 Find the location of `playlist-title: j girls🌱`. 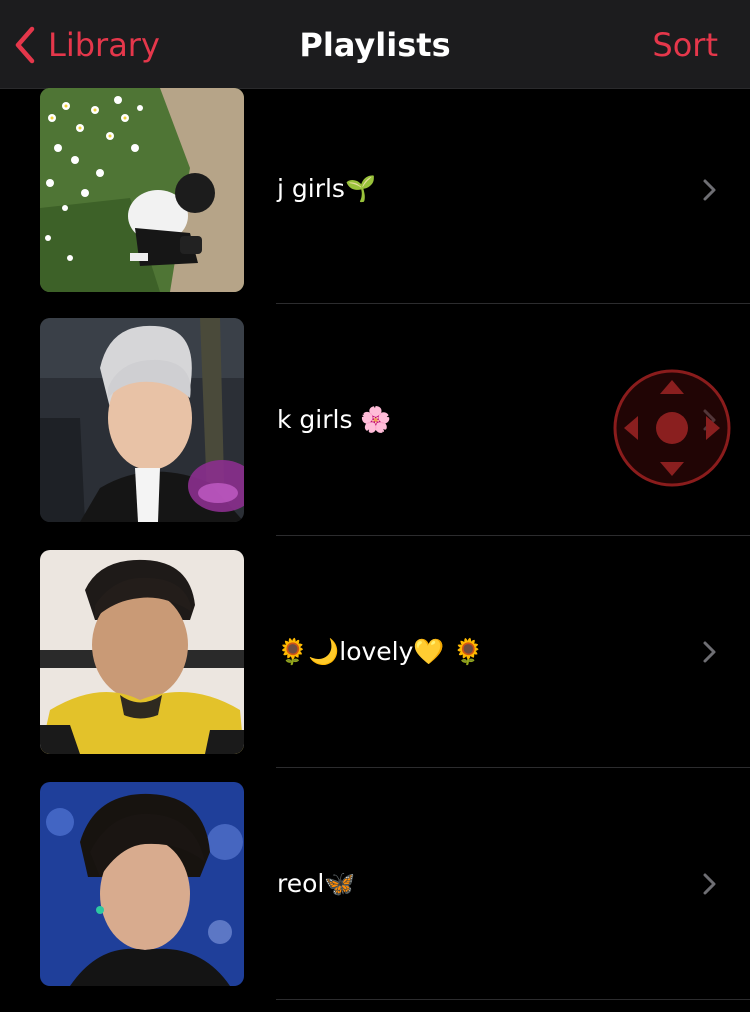

playlist-title: j girls🌱 is located at coordinates (327, 188).